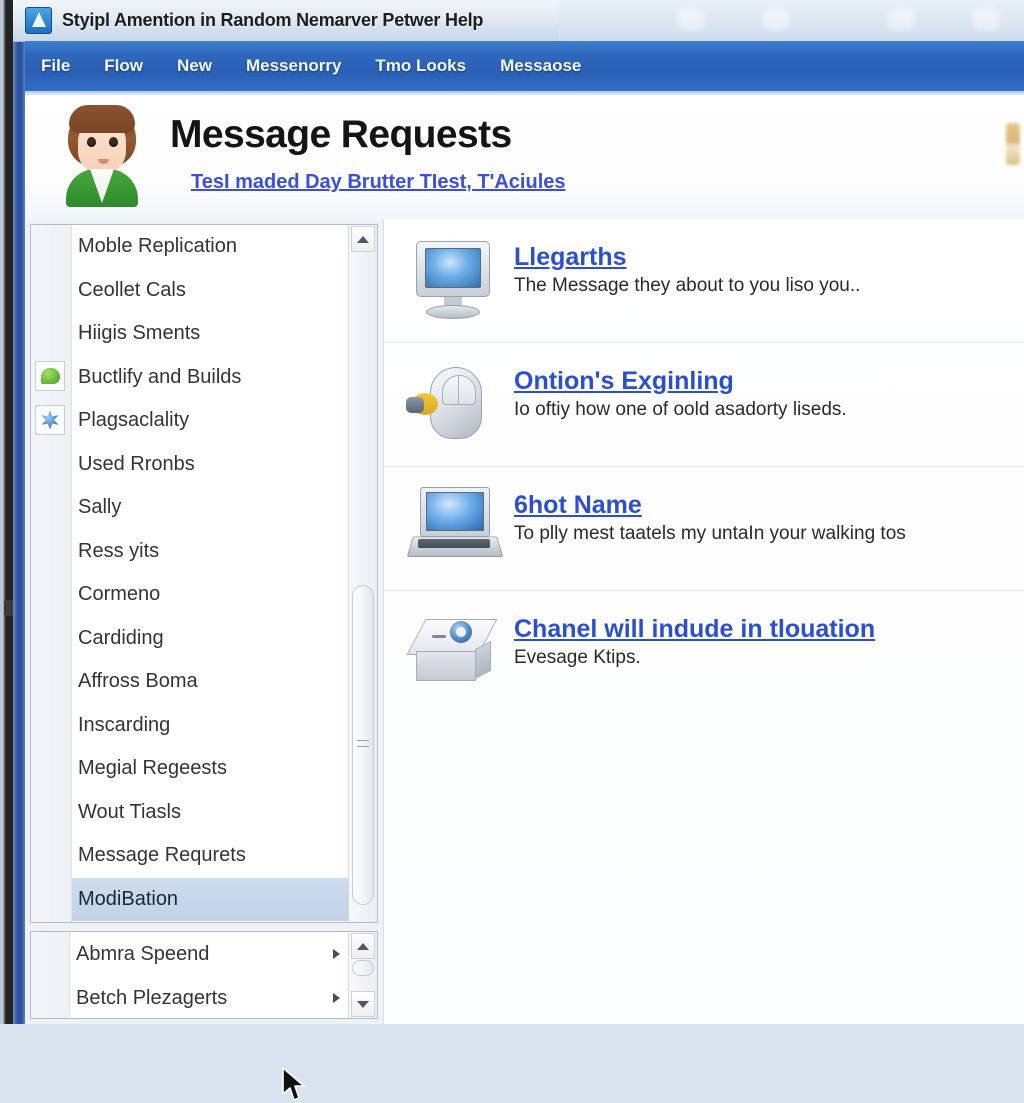 The height and width of the screenshot is (1103, 1024). What do you see at coordinates (210, 421) in the screenshot?
I see `sidebar-item-plagsaclality: Plagsaclality` at bounding box center [210, 421].